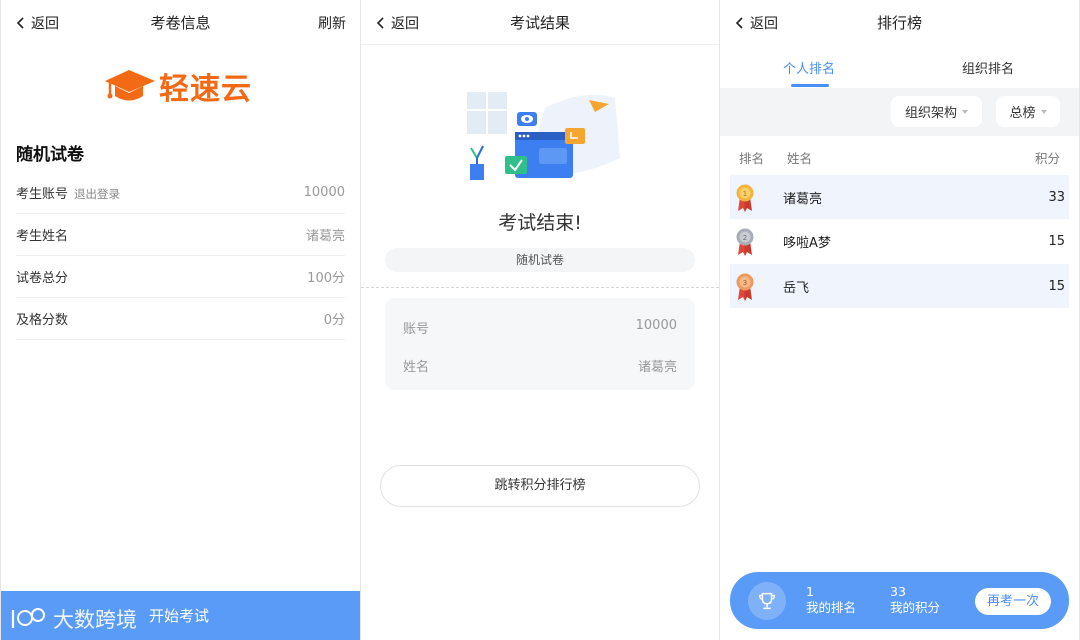 Image resolution: width=1080 pixels, height=640 pixels. Describe the element at coordinates (540, 327) in the screenshot. I see `result-row-account: 账号 10000` at that location.